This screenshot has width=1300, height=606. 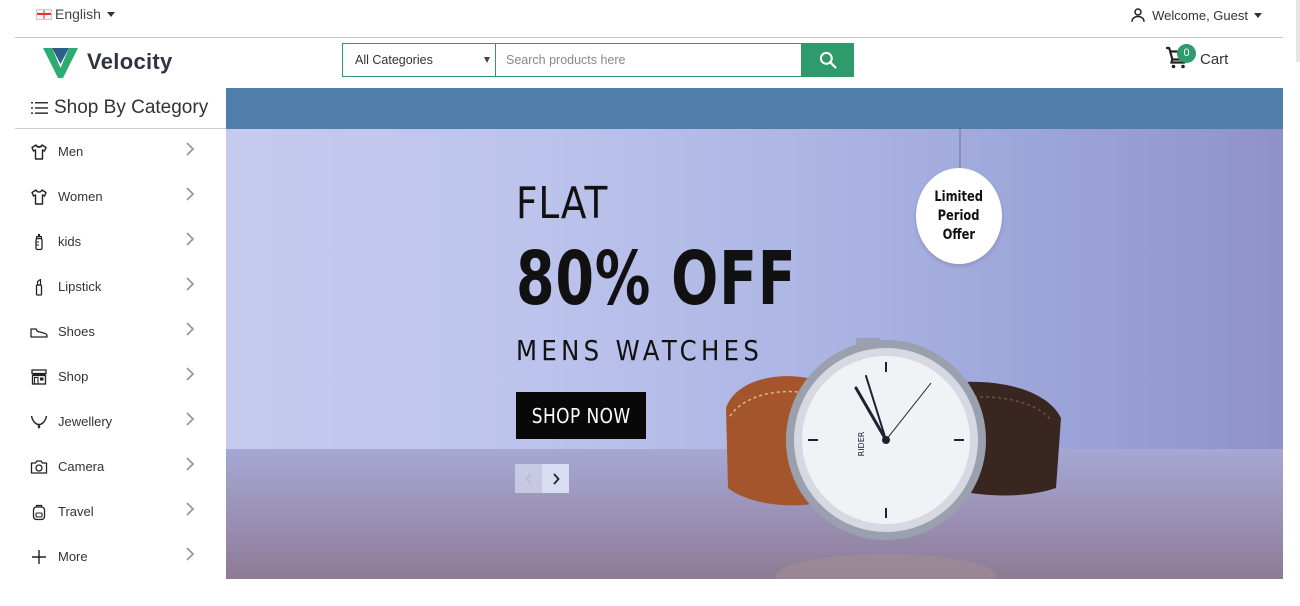 I want to click on sidebar-item-lipstick: Lipstick, so click(x=120, y=286).